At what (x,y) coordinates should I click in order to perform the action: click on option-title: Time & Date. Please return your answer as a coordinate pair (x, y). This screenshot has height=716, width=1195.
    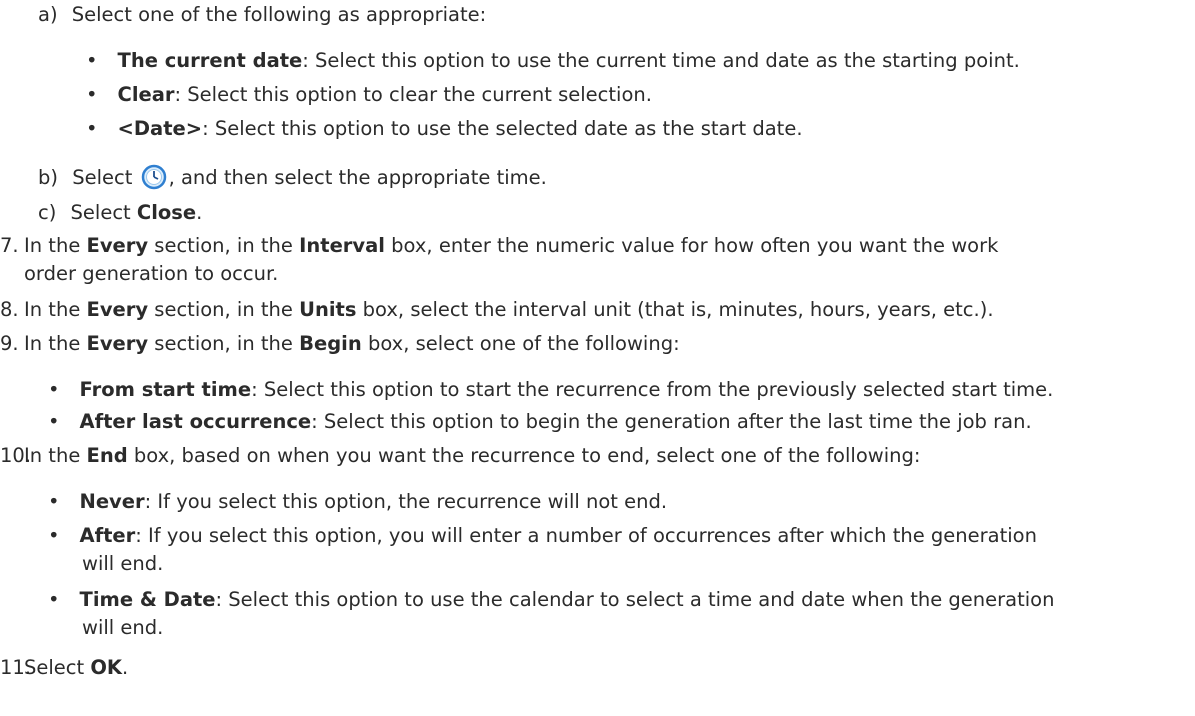
    Looking at the image, I should click on (147, 599).